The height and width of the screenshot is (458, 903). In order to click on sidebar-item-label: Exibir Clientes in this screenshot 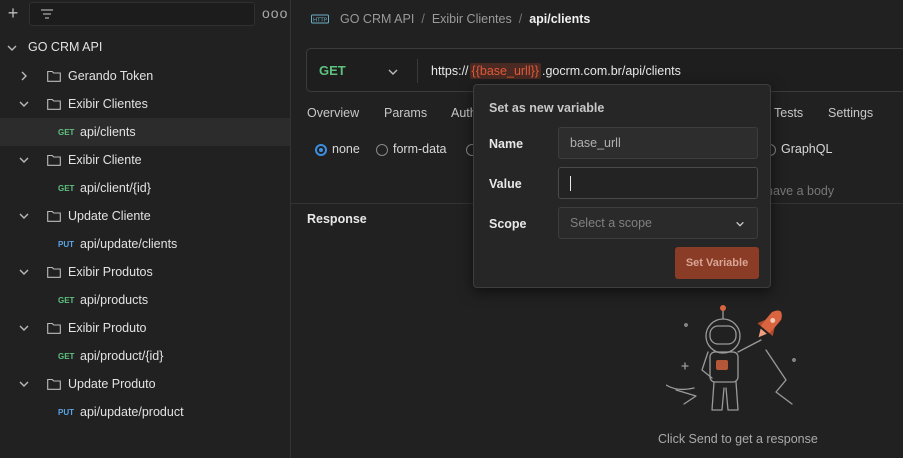, I will do `click(108, 104)`.